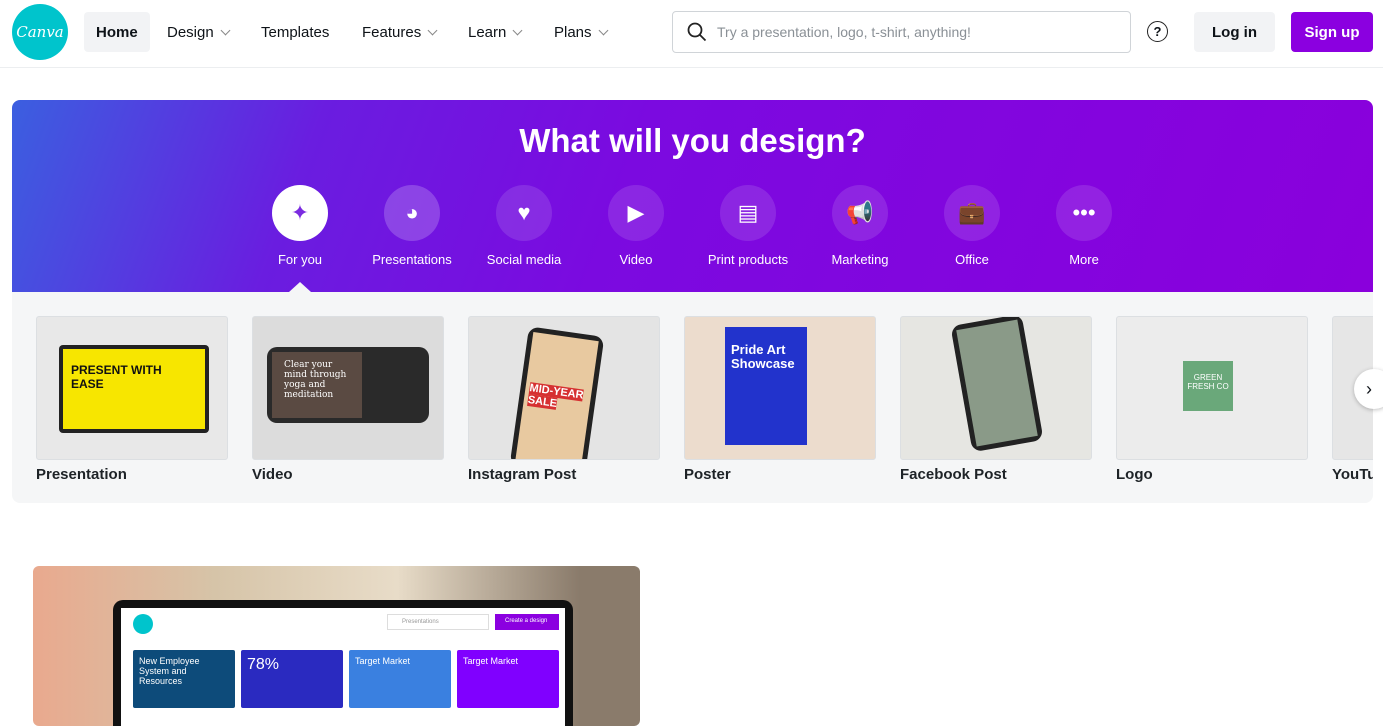 This screenshot has width=1383, height=726. I want to click on thumbnail: PRESENT WITH EASE, so click(132, 388).